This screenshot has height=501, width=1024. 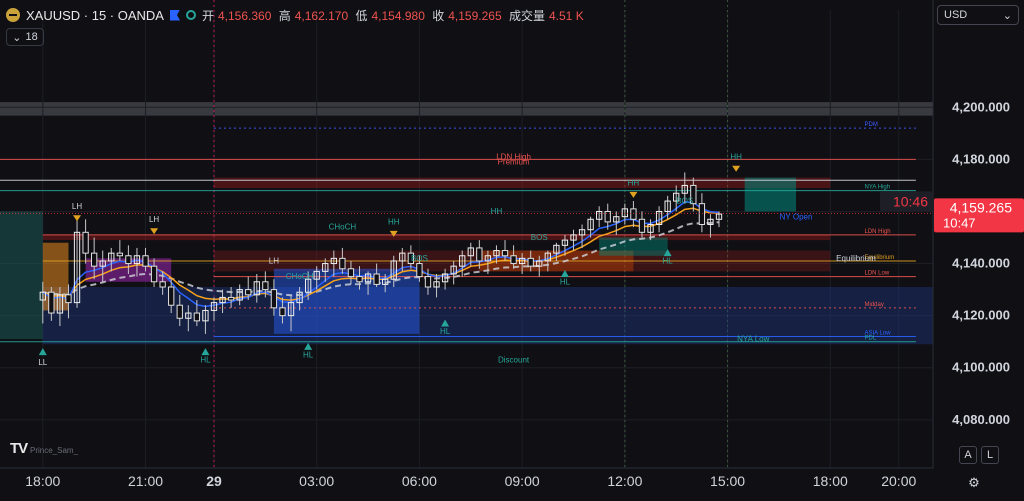 I want to click on low-value: 4,154.980, so click(x=398, y=15).